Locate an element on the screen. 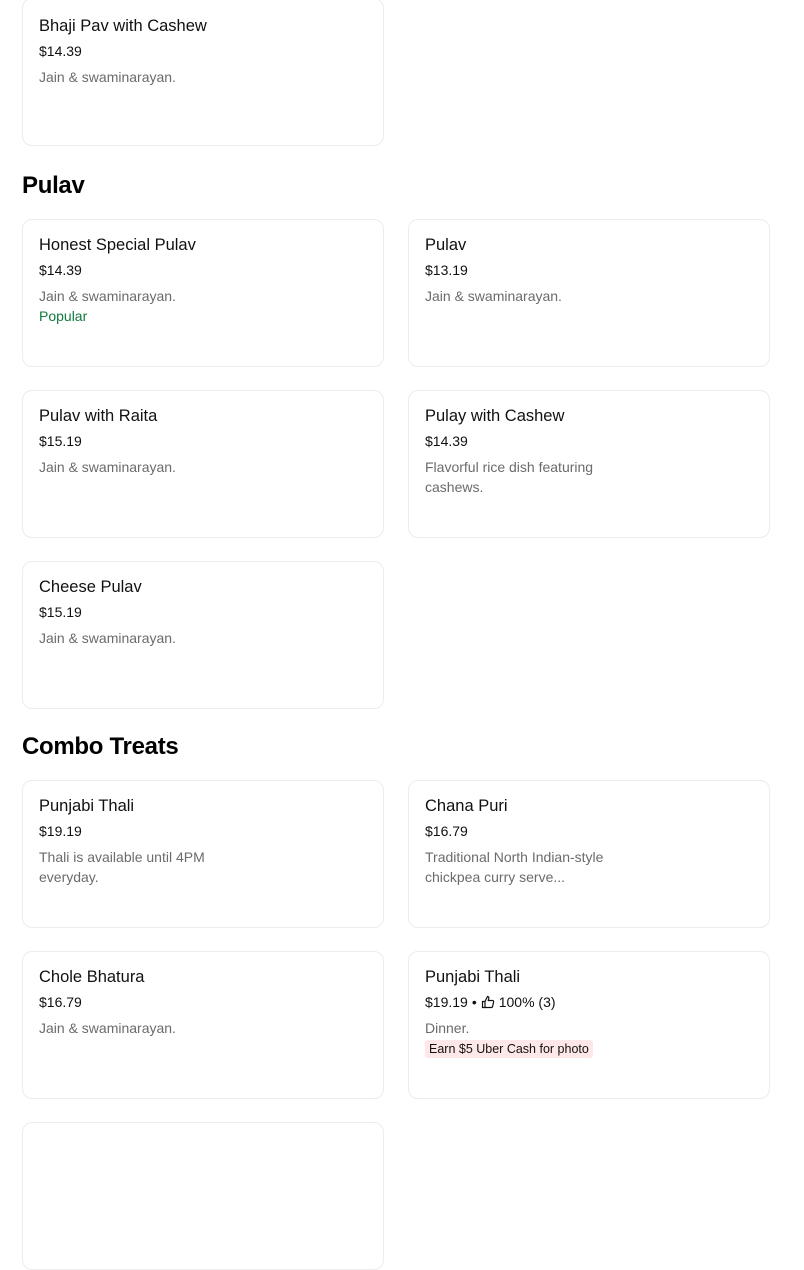 The width and height of the screenshot is (804, 1270). item-description: Flavorful rice dish featuring cashews. is located at coordinates (509, 477).